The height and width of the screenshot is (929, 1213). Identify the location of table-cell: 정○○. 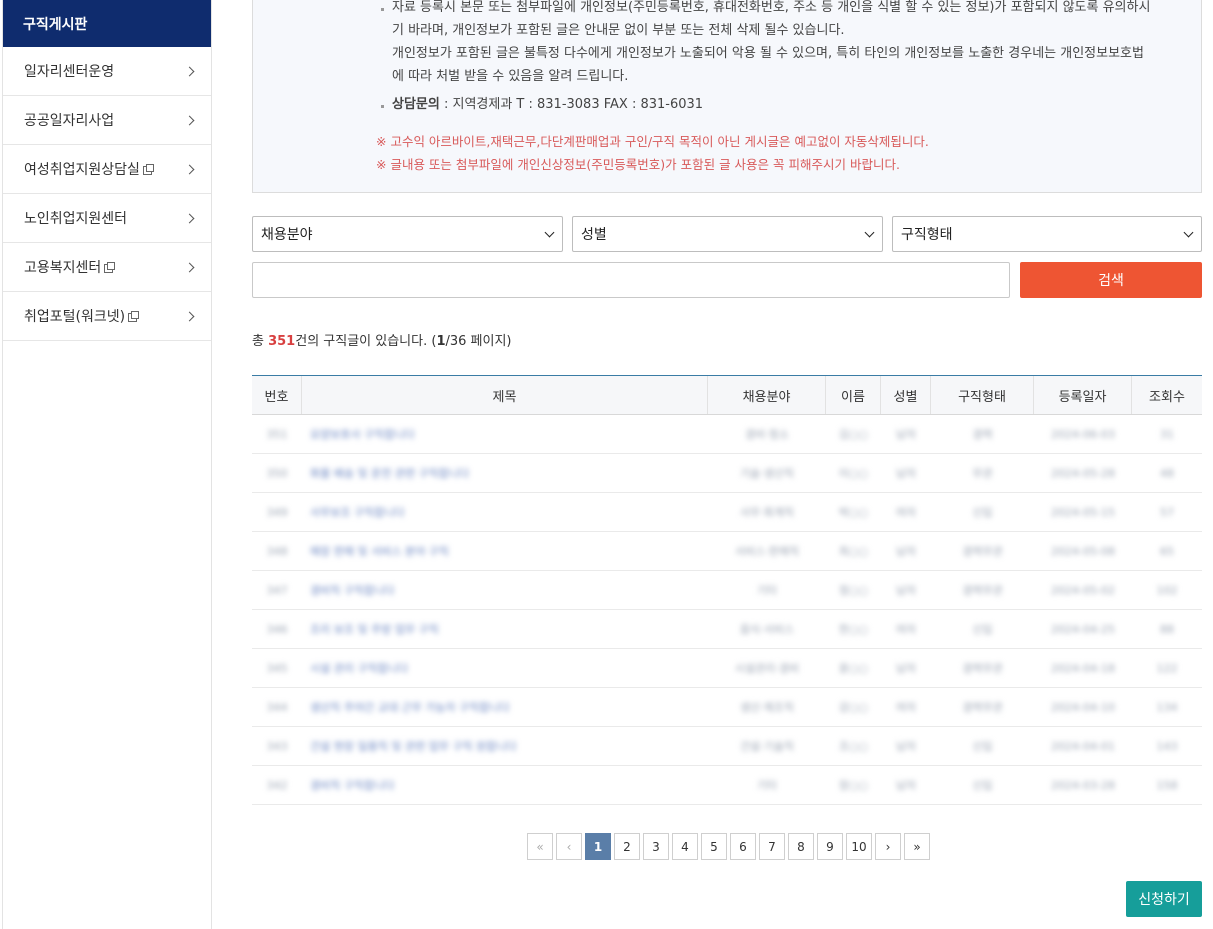
(853, 590).